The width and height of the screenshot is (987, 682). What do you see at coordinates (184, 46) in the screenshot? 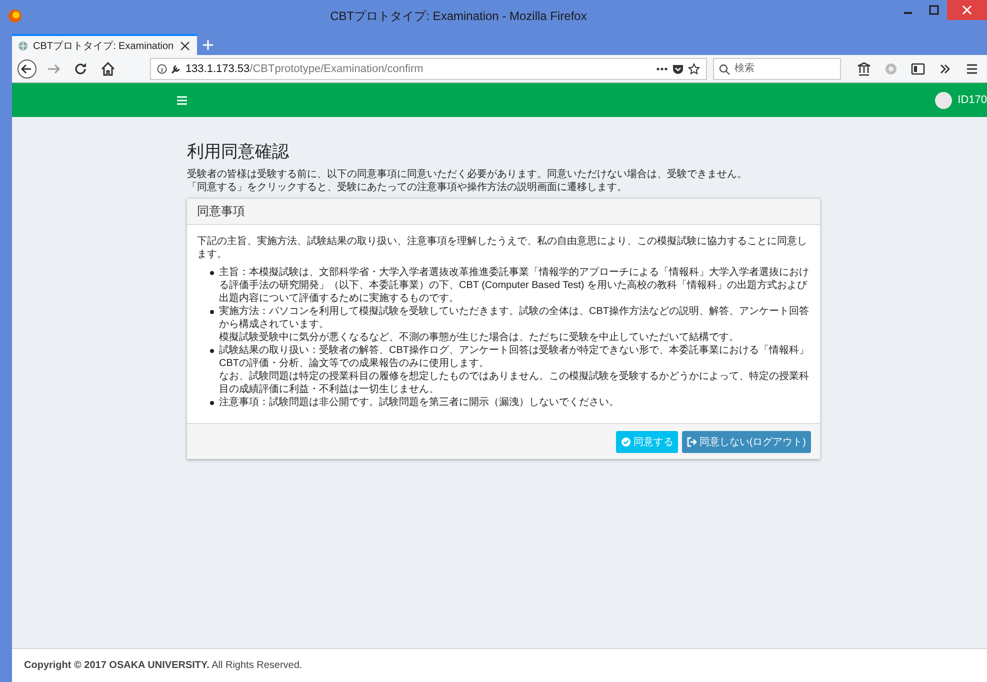
I see `close-icon` at bounding box center [184, 46].